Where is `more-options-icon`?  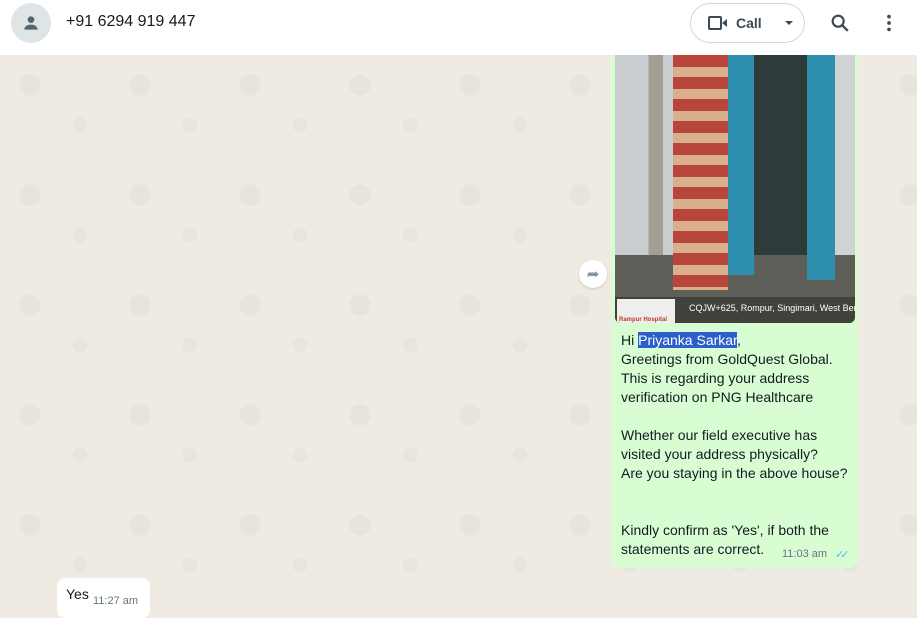
more-options-icon is located at coordinates (889, 23).